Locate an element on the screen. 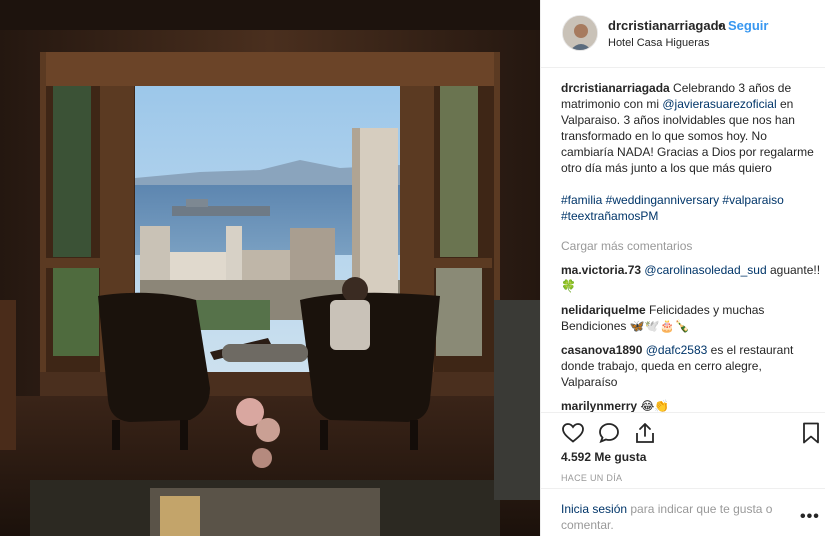 The width and height of the screenshot is (825, 536). follow-button: Seguir is located at coordinates (748, 25).